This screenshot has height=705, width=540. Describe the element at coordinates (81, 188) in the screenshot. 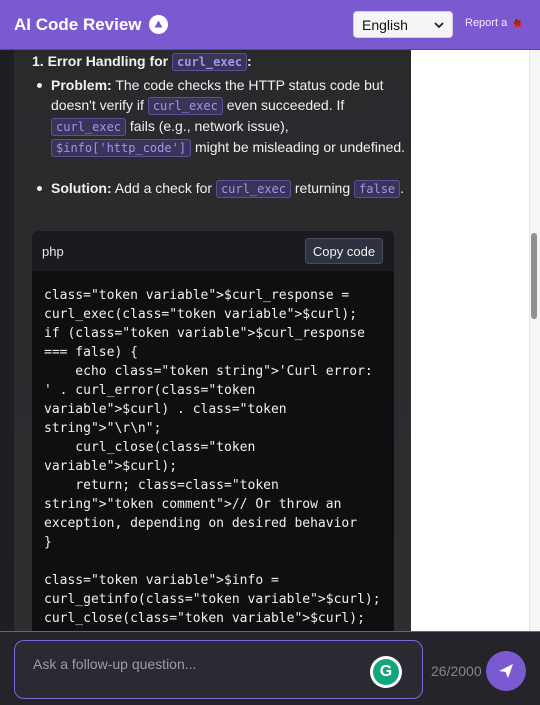

I see `solution-label: Solution:` at that location.